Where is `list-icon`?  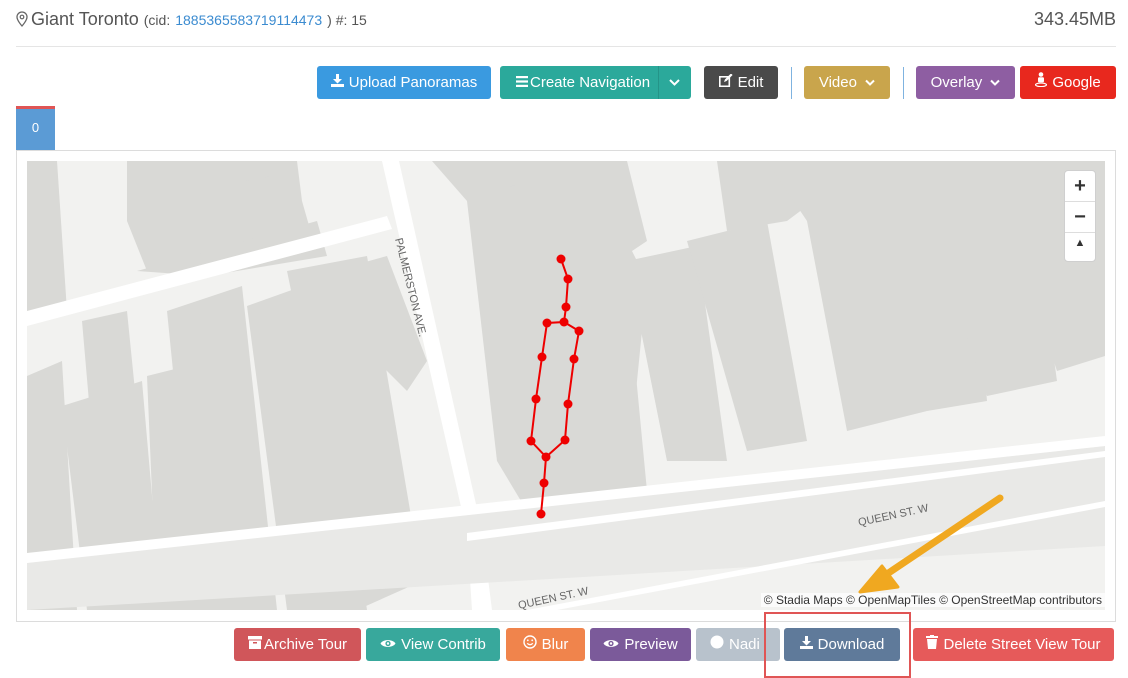
list-icon is located at coordinates (522, 82).